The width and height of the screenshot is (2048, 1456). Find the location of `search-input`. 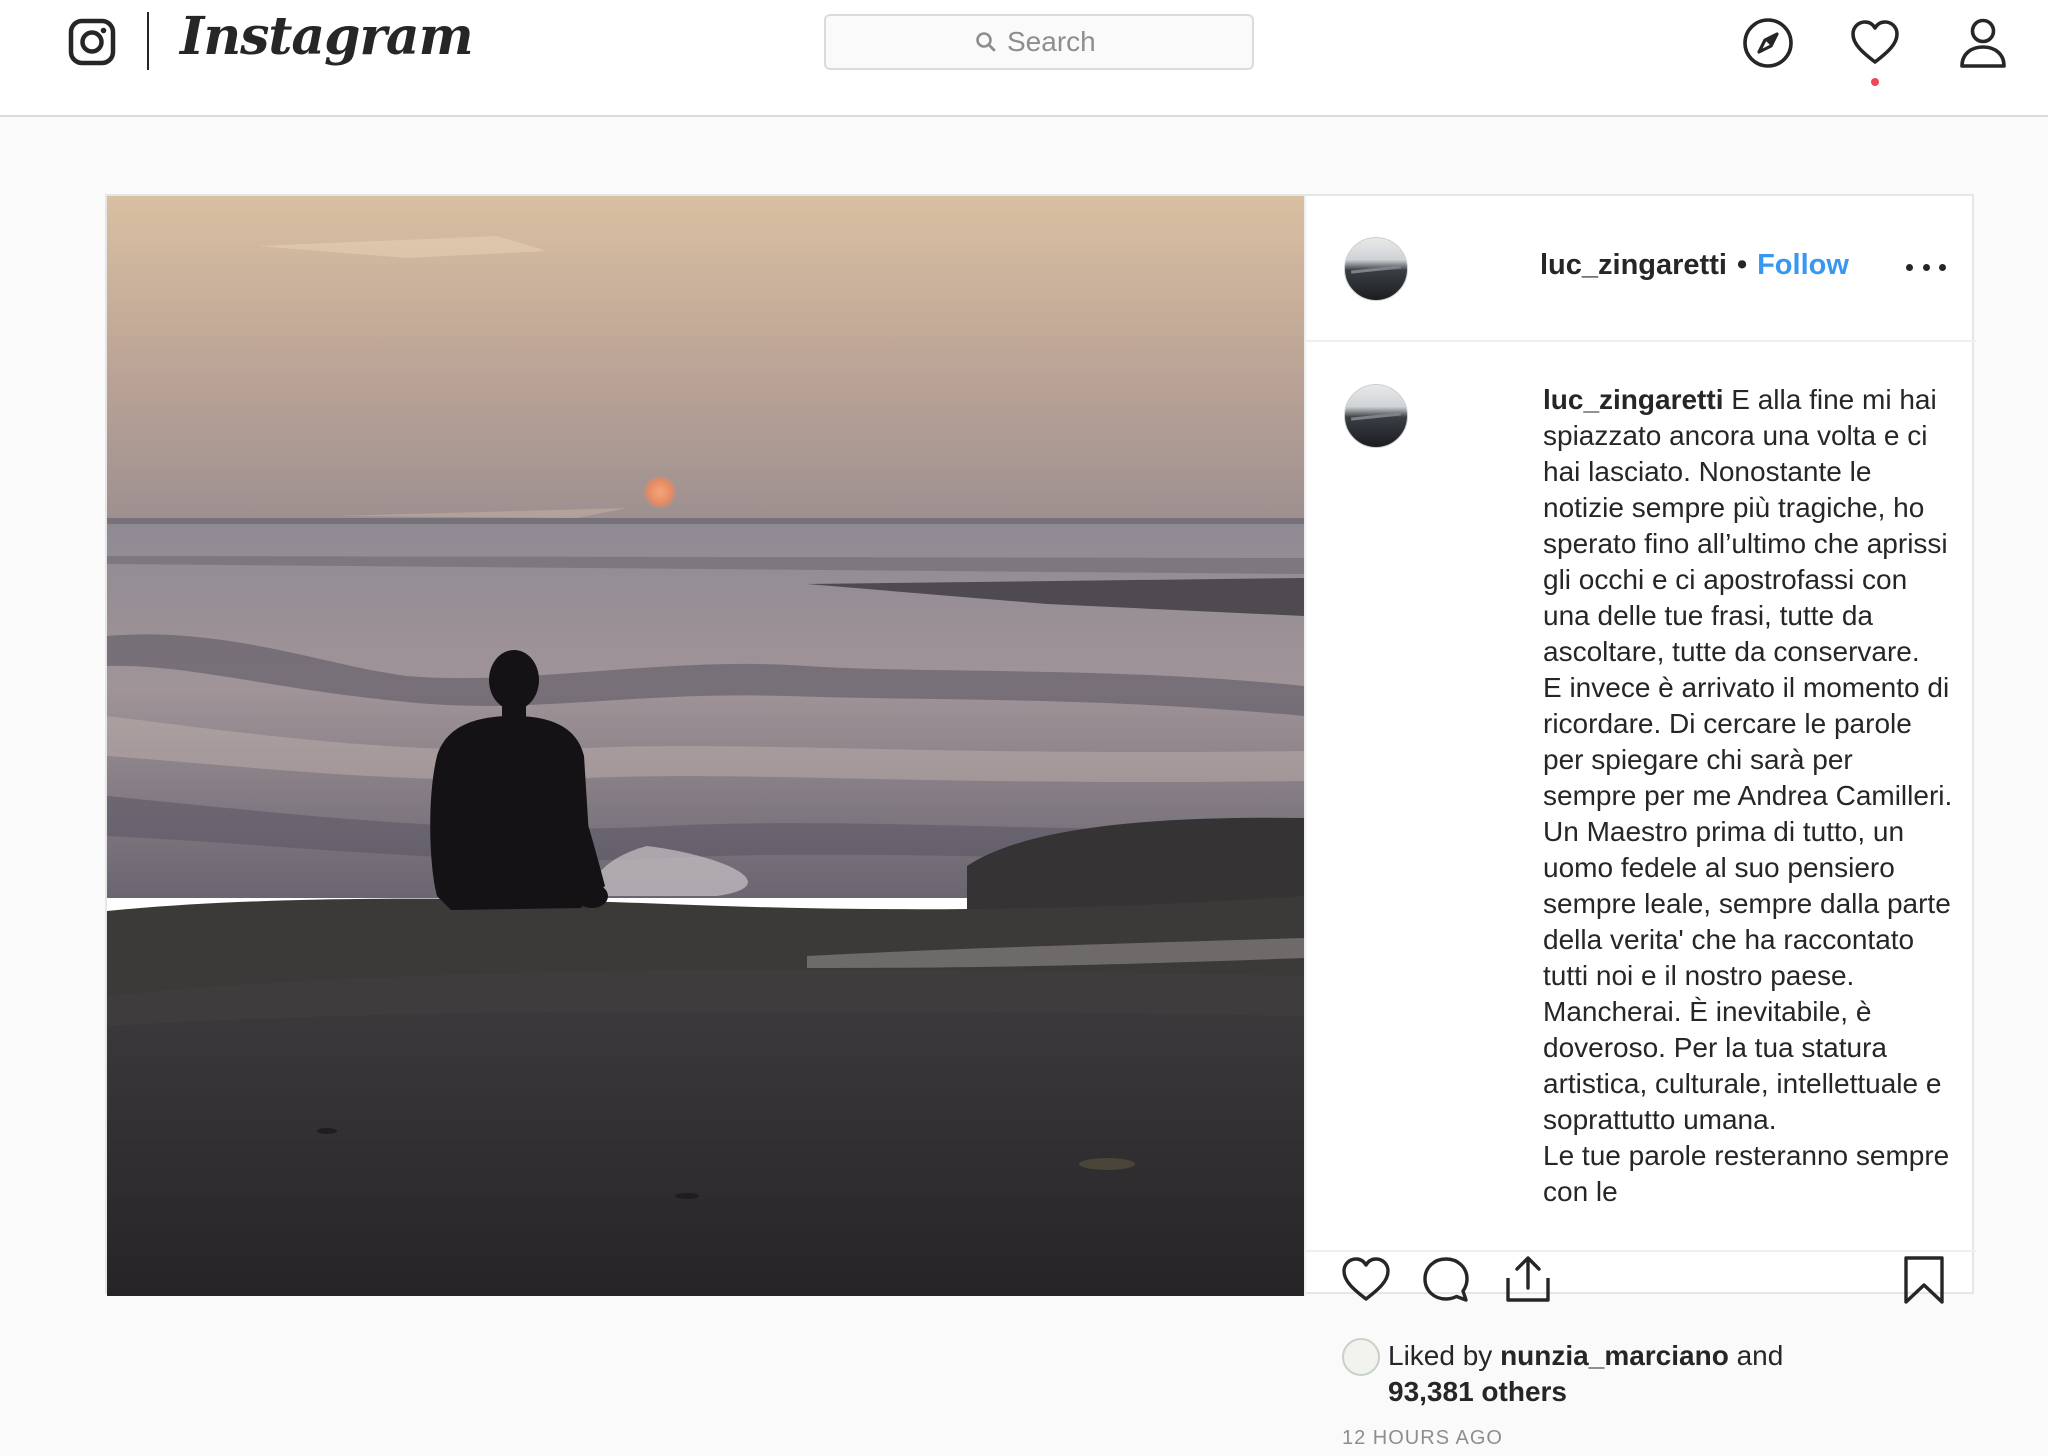

search-input is located at coordinates (1055, 42).